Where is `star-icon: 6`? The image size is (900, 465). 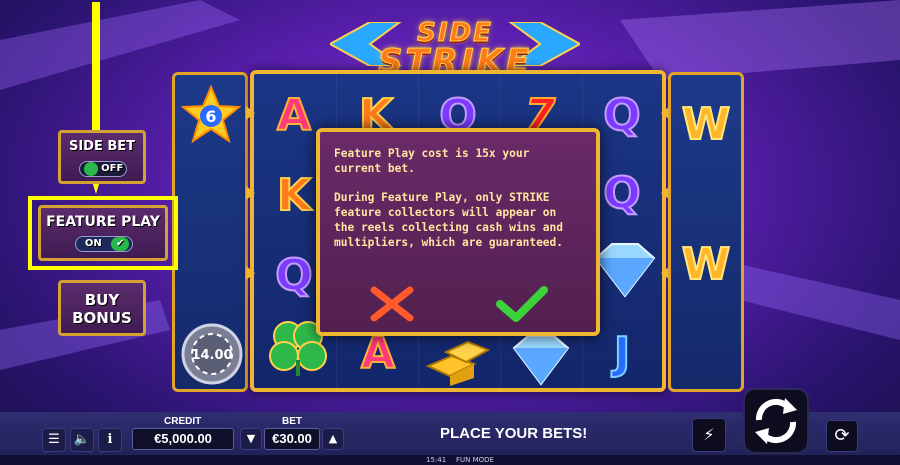 star-icon: 6 is located at coordinates (211, 114).